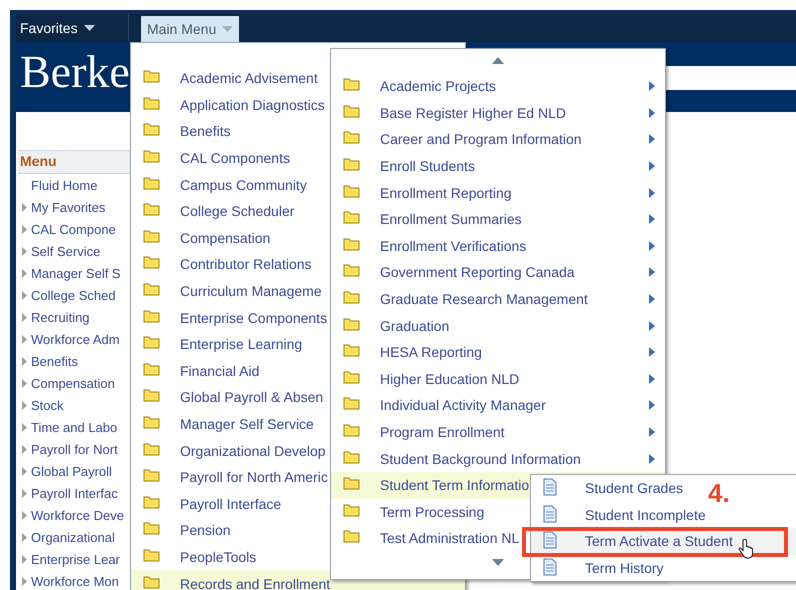 This screenshot has width=796, height=590. I want to click on scroll-down-icon, so click(498, 562).